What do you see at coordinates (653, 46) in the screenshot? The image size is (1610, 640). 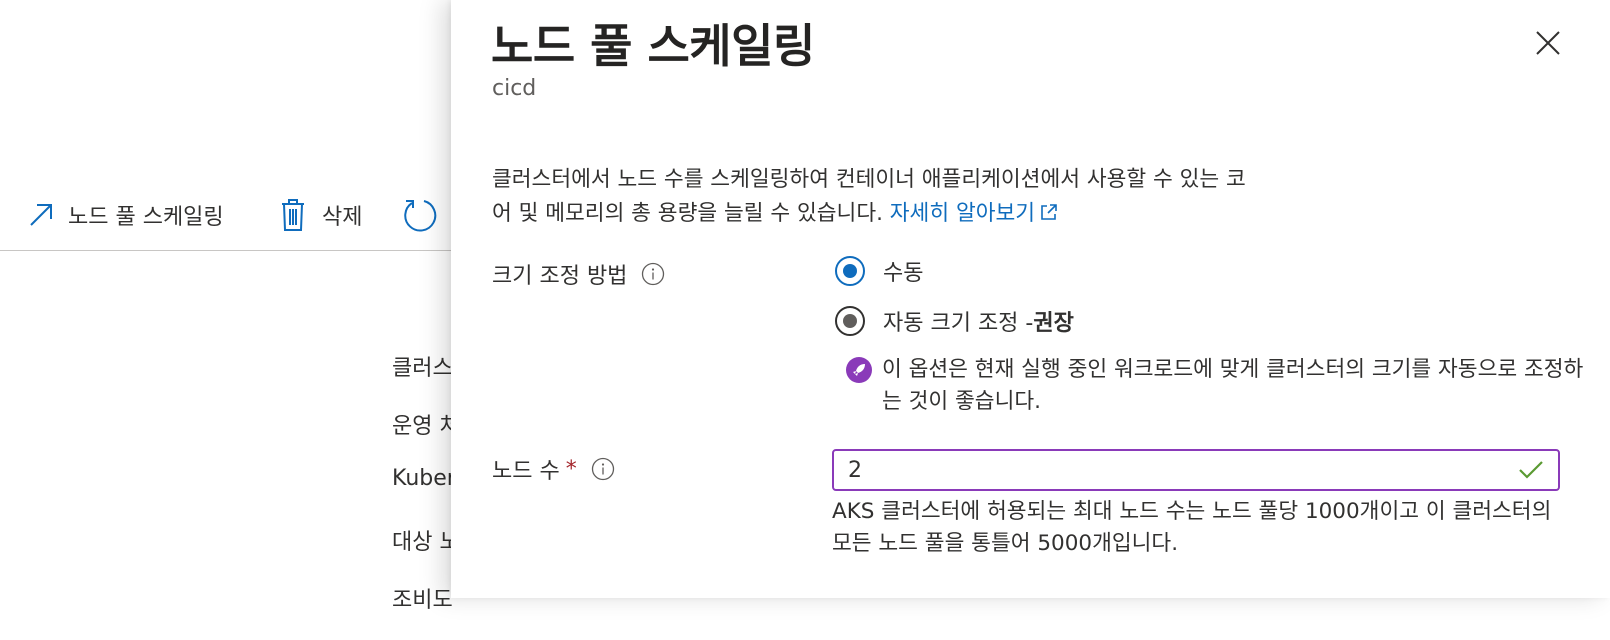 I see `panel-title: 노드 풀 스케일링` at bounding box center [653, 46].